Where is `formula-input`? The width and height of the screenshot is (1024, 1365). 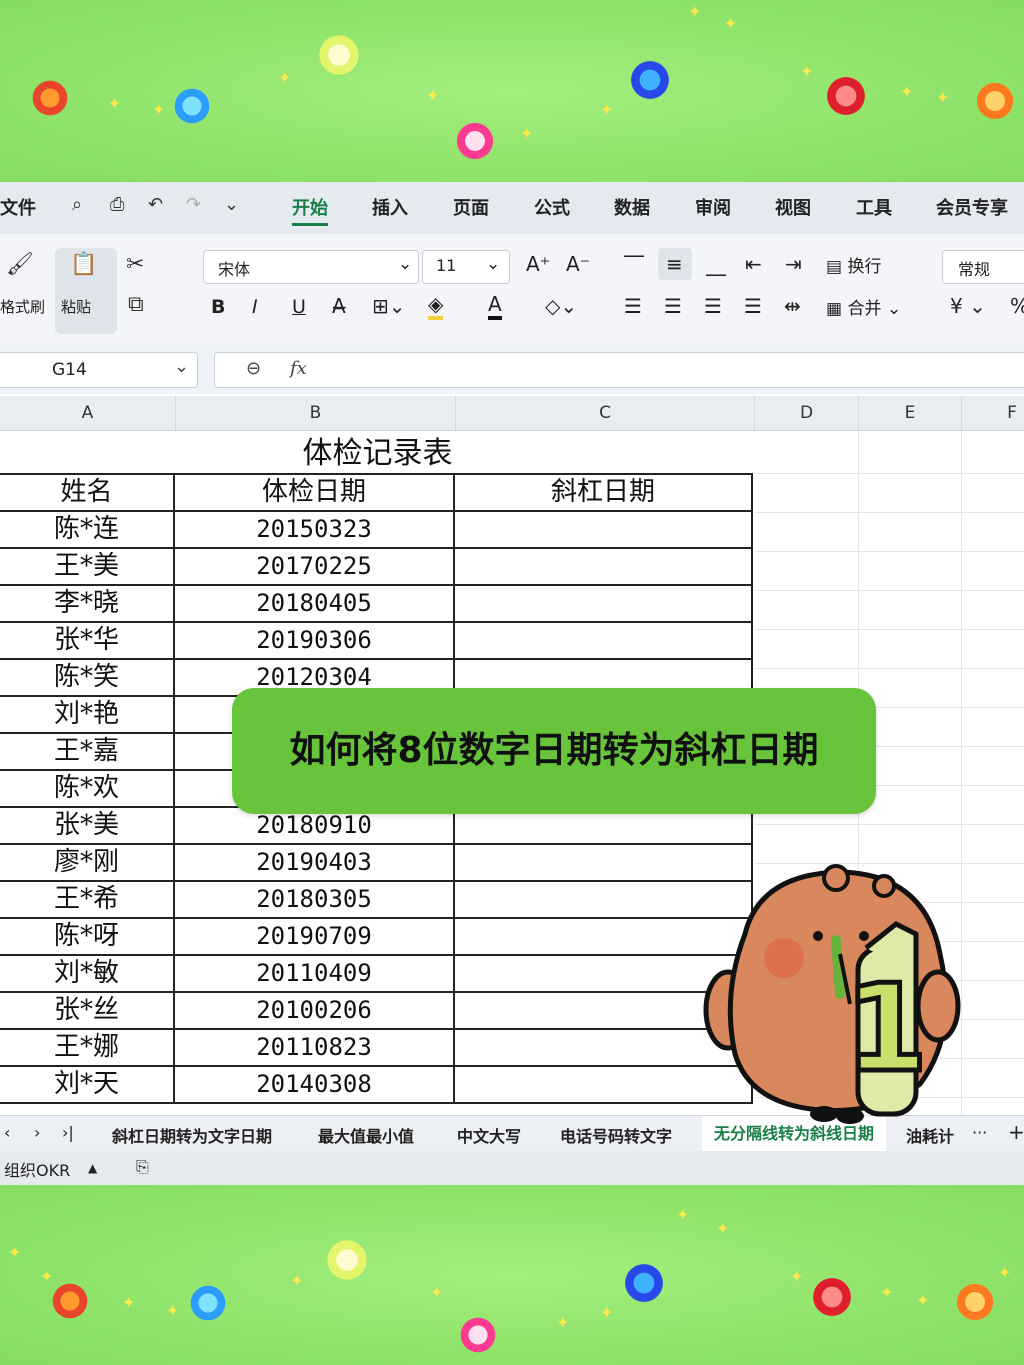
formula-input is located at coordinates (619, 370).